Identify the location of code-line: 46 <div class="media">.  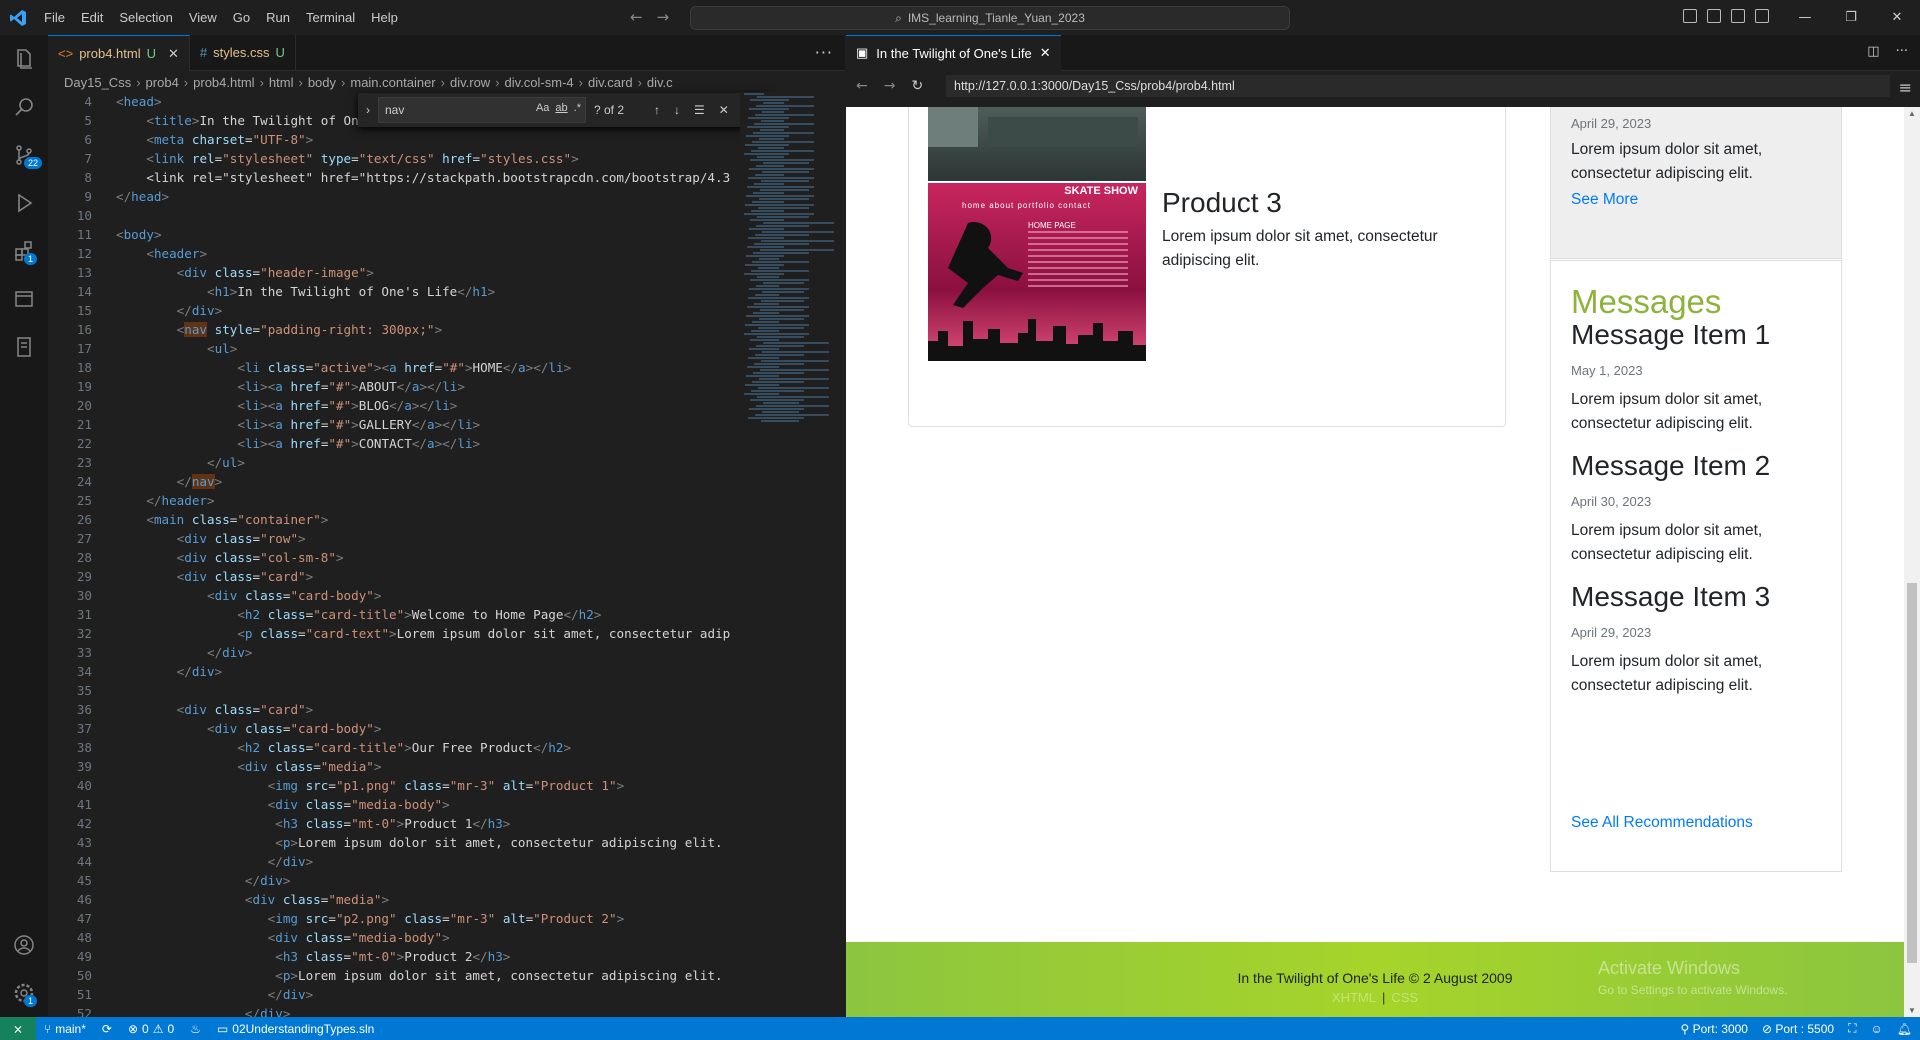
(394, 899).